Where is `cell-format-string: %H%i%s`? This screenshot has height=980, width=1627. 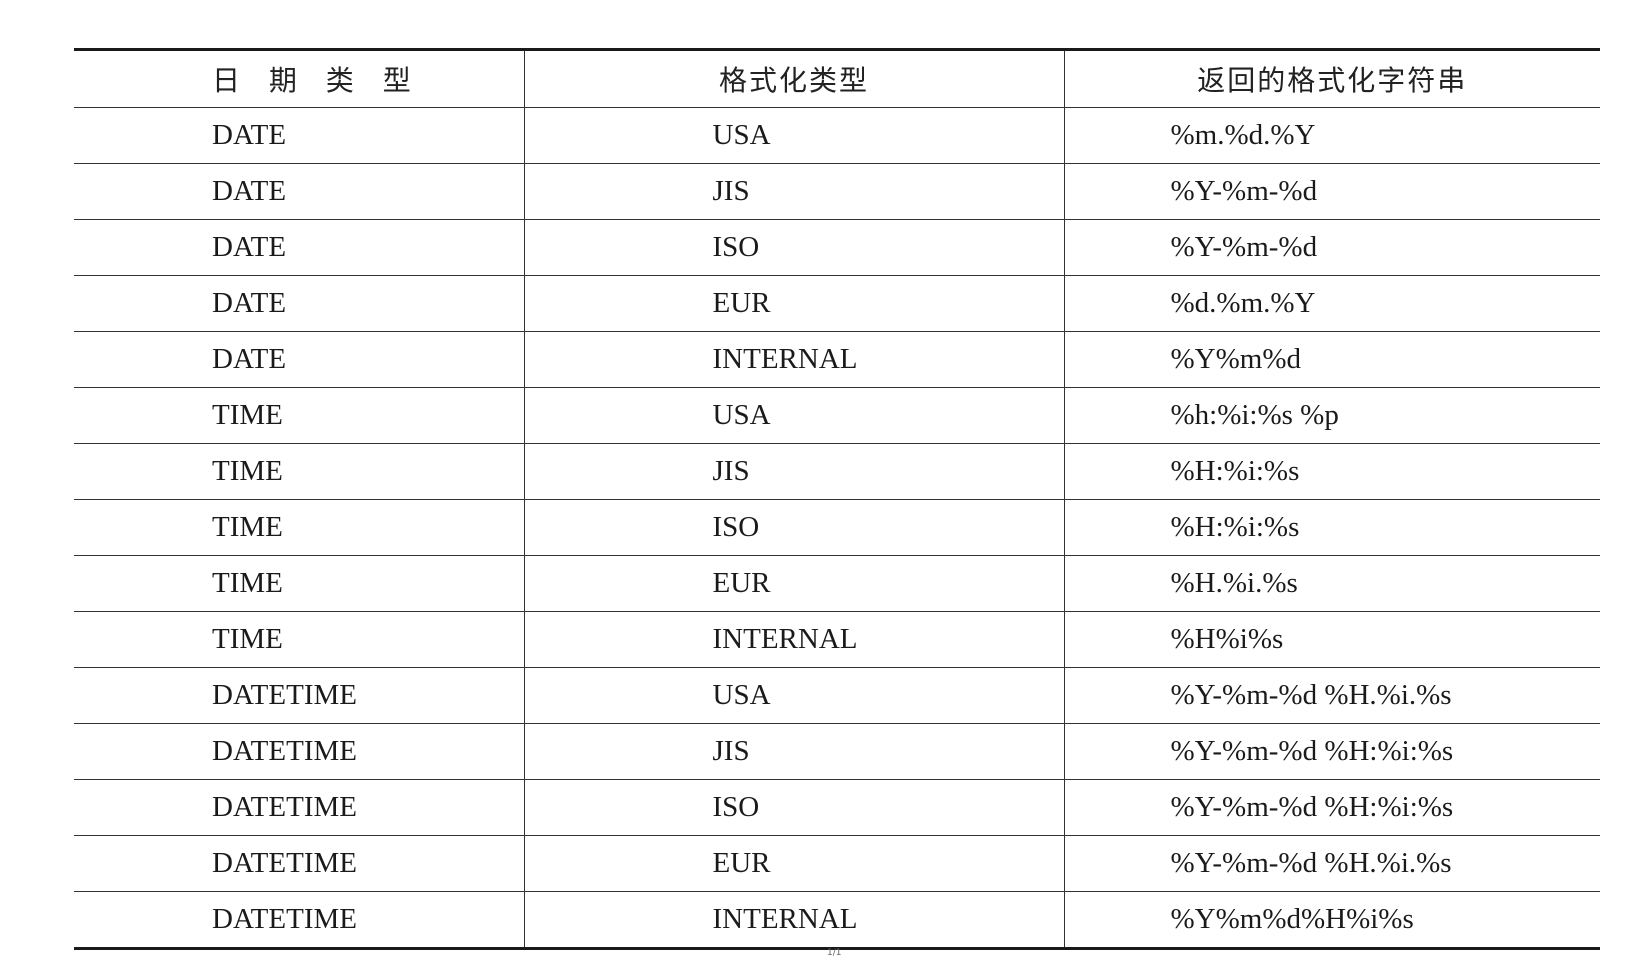 cell-format-string: %H%i%s is located at coordinates (1331, 639).